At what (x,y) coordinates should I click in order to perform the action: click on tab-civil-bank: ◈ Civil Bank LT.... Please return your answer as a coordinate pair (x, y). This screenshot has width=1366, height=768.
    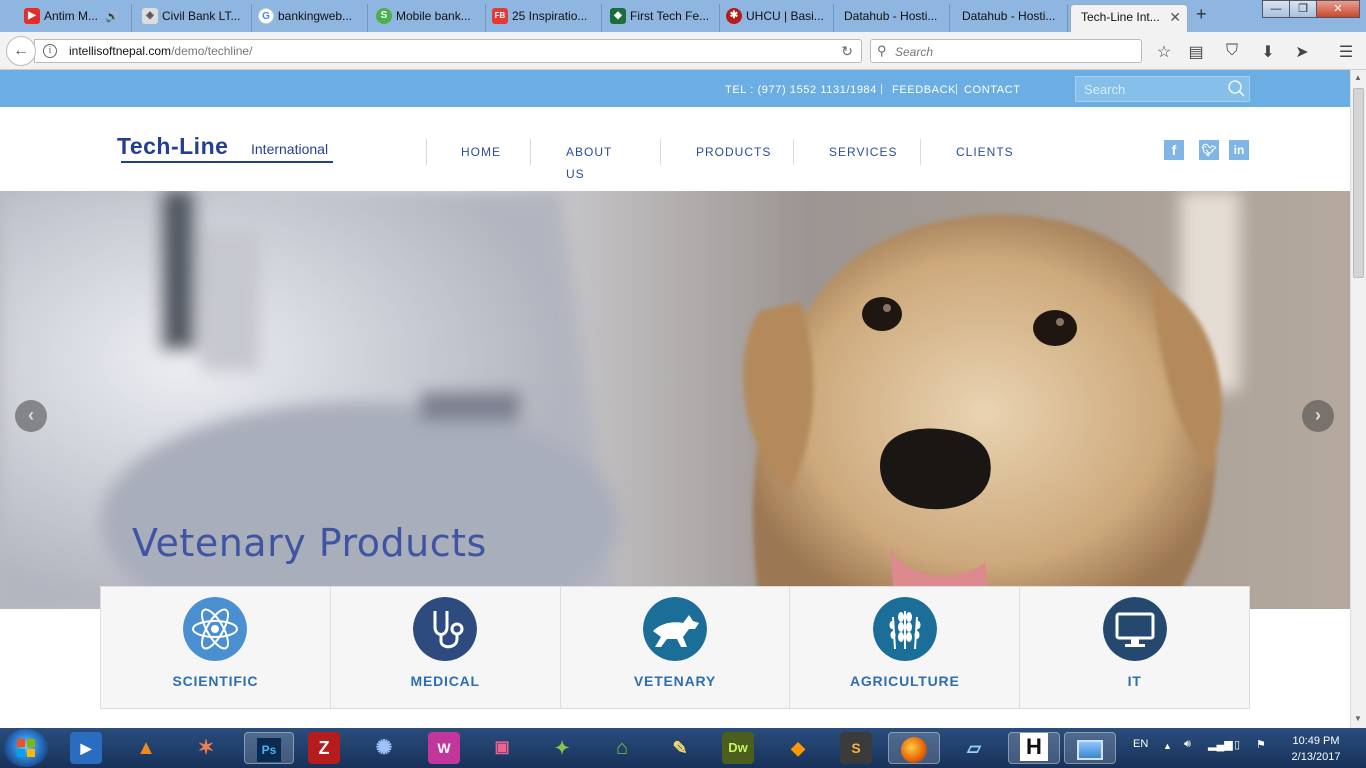
    Looking at the image, I should click on (195, 18).